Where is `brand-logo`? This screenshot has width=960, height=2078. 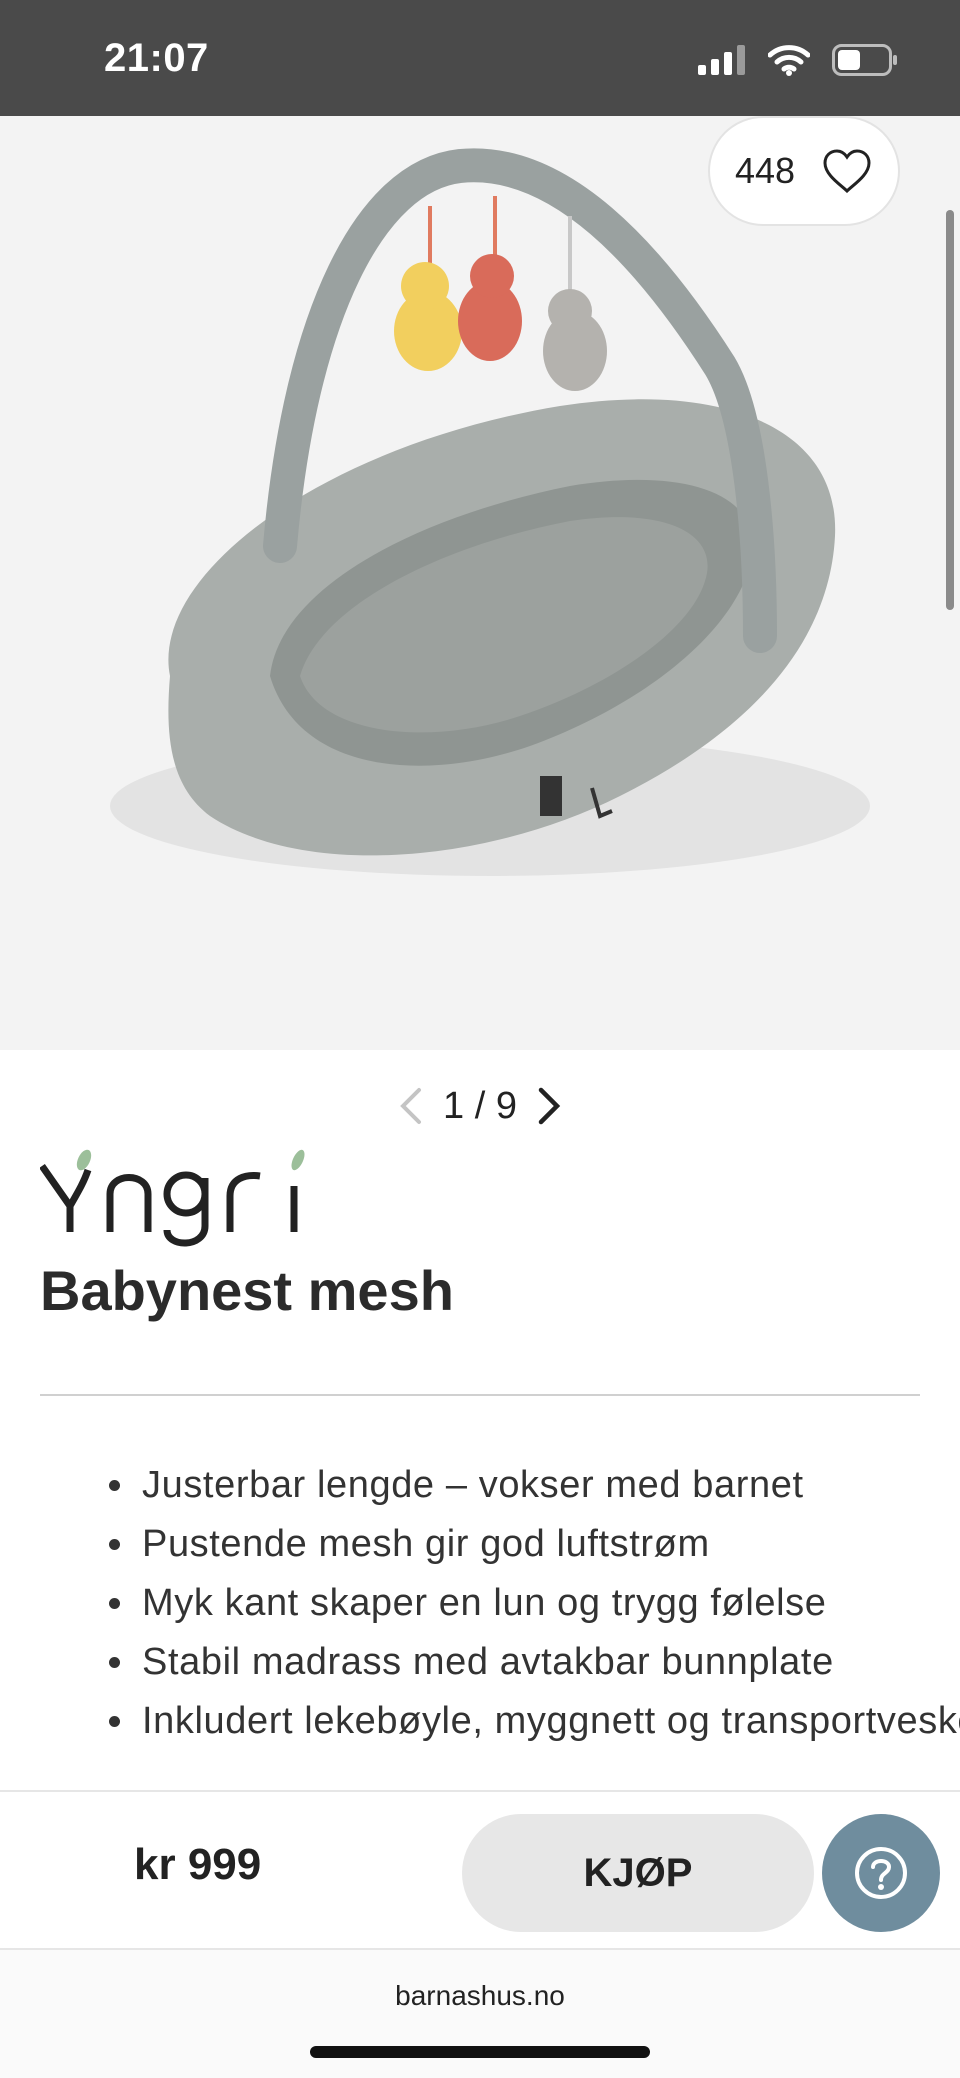 brand-logo is located at coordinates (174, 1200).